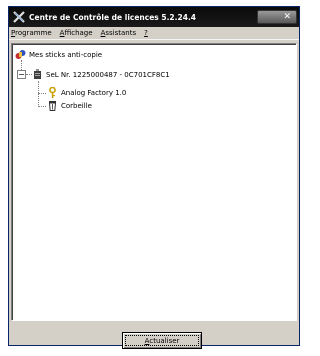  I want to click on tree-root: Mes sticks anti-copie, so click(58, 54).